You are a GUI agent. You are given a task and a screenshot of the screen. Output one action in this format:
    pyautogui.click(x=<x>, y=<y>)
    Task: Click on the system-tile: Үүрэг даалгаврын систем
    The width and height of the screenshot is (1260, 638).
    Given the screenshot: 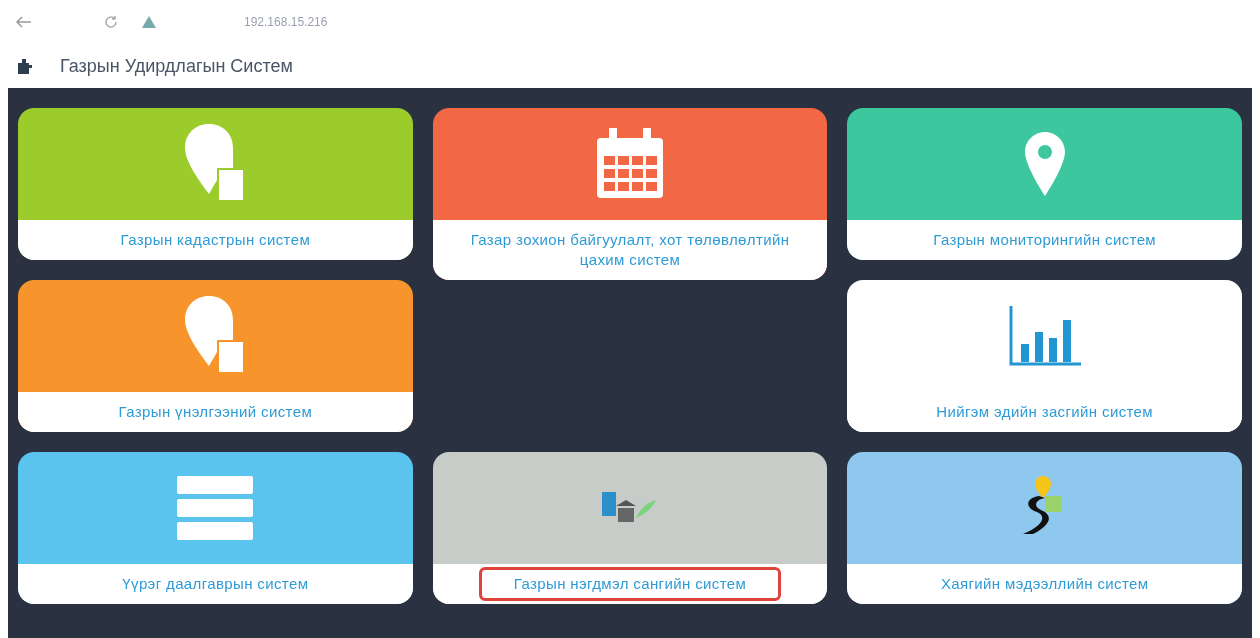 What is the action you would take?
    pyautogui.click(x=215, y=528)
    